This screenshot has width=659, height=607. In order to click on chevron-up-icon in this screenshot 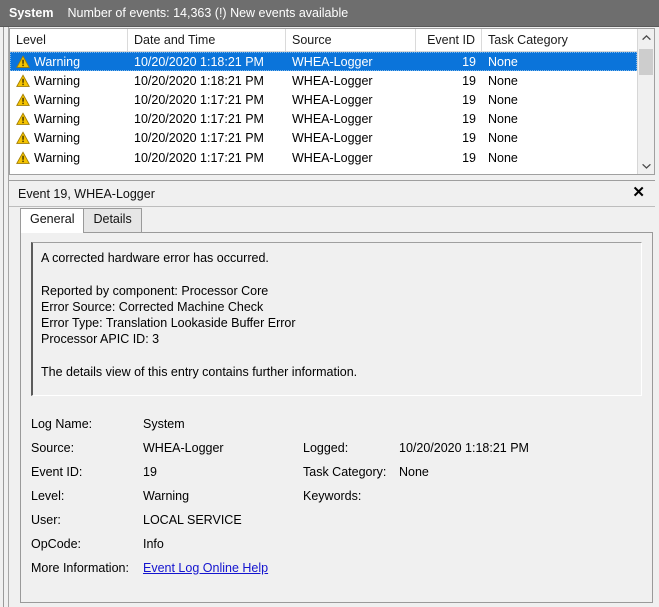, I will do `click(646, 37)`.